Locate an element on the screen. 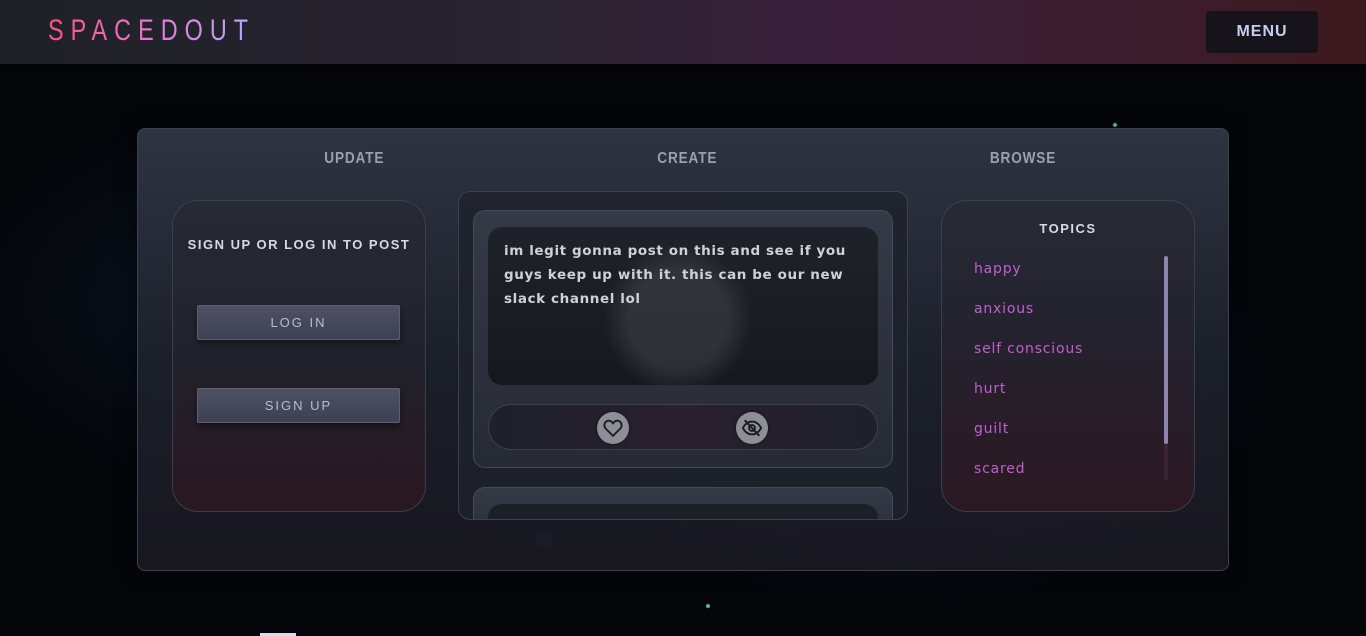 The width and height of the screenshot is (1366, 636). post-actions-bar is located at coordinates (683, 427).